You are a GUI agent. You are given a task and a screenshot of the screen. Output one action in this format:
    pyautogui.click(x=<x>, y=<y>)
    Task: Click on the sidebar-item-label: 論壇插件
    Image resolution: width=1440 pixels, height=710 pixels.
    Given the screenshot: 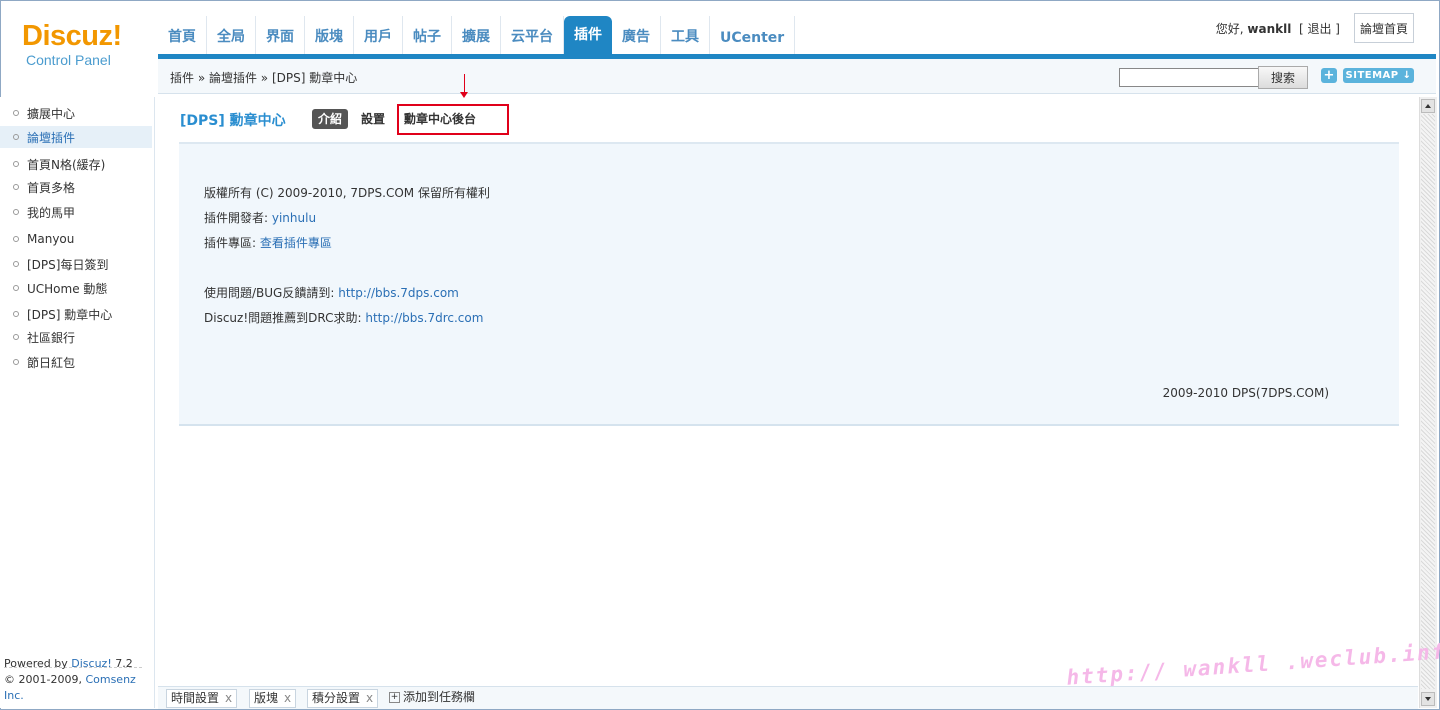 What is the action you would take?
    pyautogui.click(x=51, y=137)
    